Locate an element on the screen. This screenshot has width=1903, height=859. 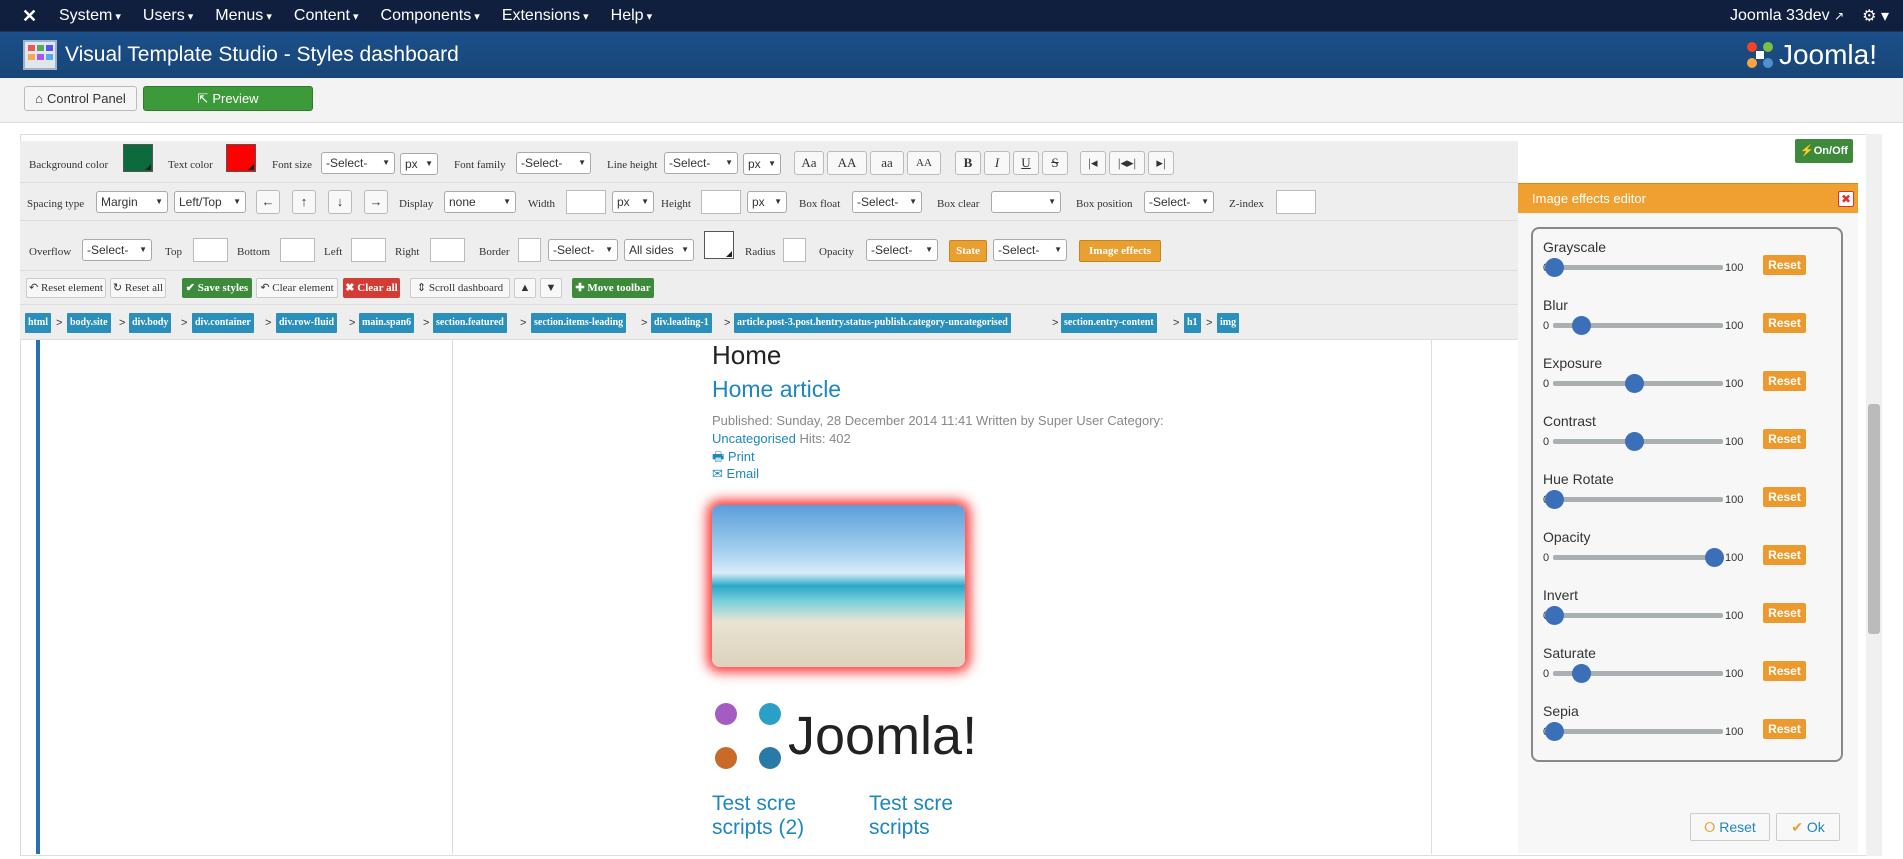
category-link: Uncategorised is located at coordinates (754, 438).